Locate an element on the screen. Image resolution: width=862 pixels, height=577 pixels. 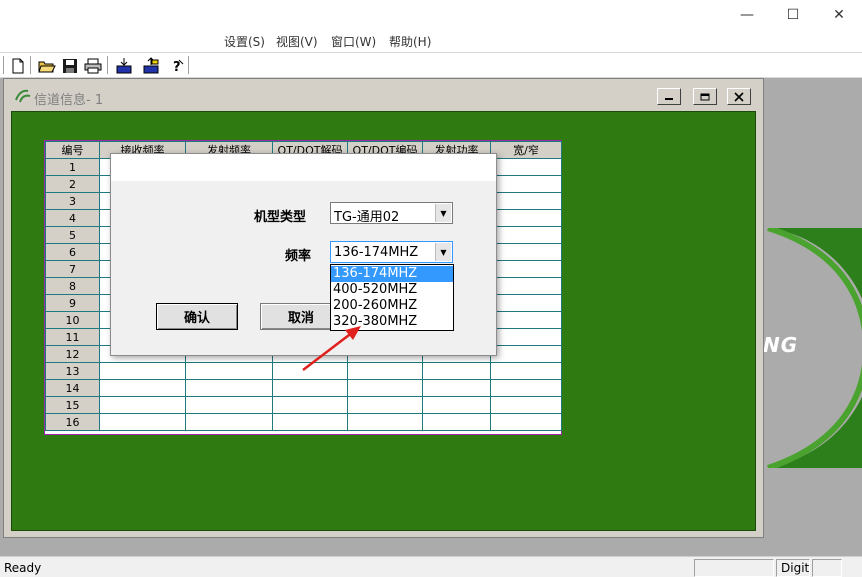
open-folder-icon is located at coordinates (47, 66).